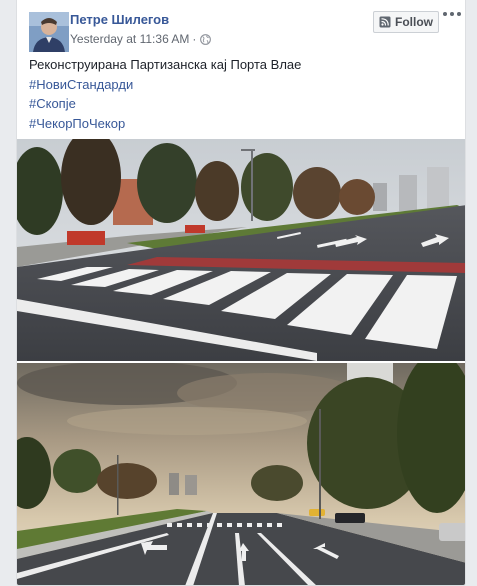 This screenshot has height=586, width=477. Describe the element at coordinates (119, 19) in the screenshot. I see `author-name: Петре Шилегов` at that location.